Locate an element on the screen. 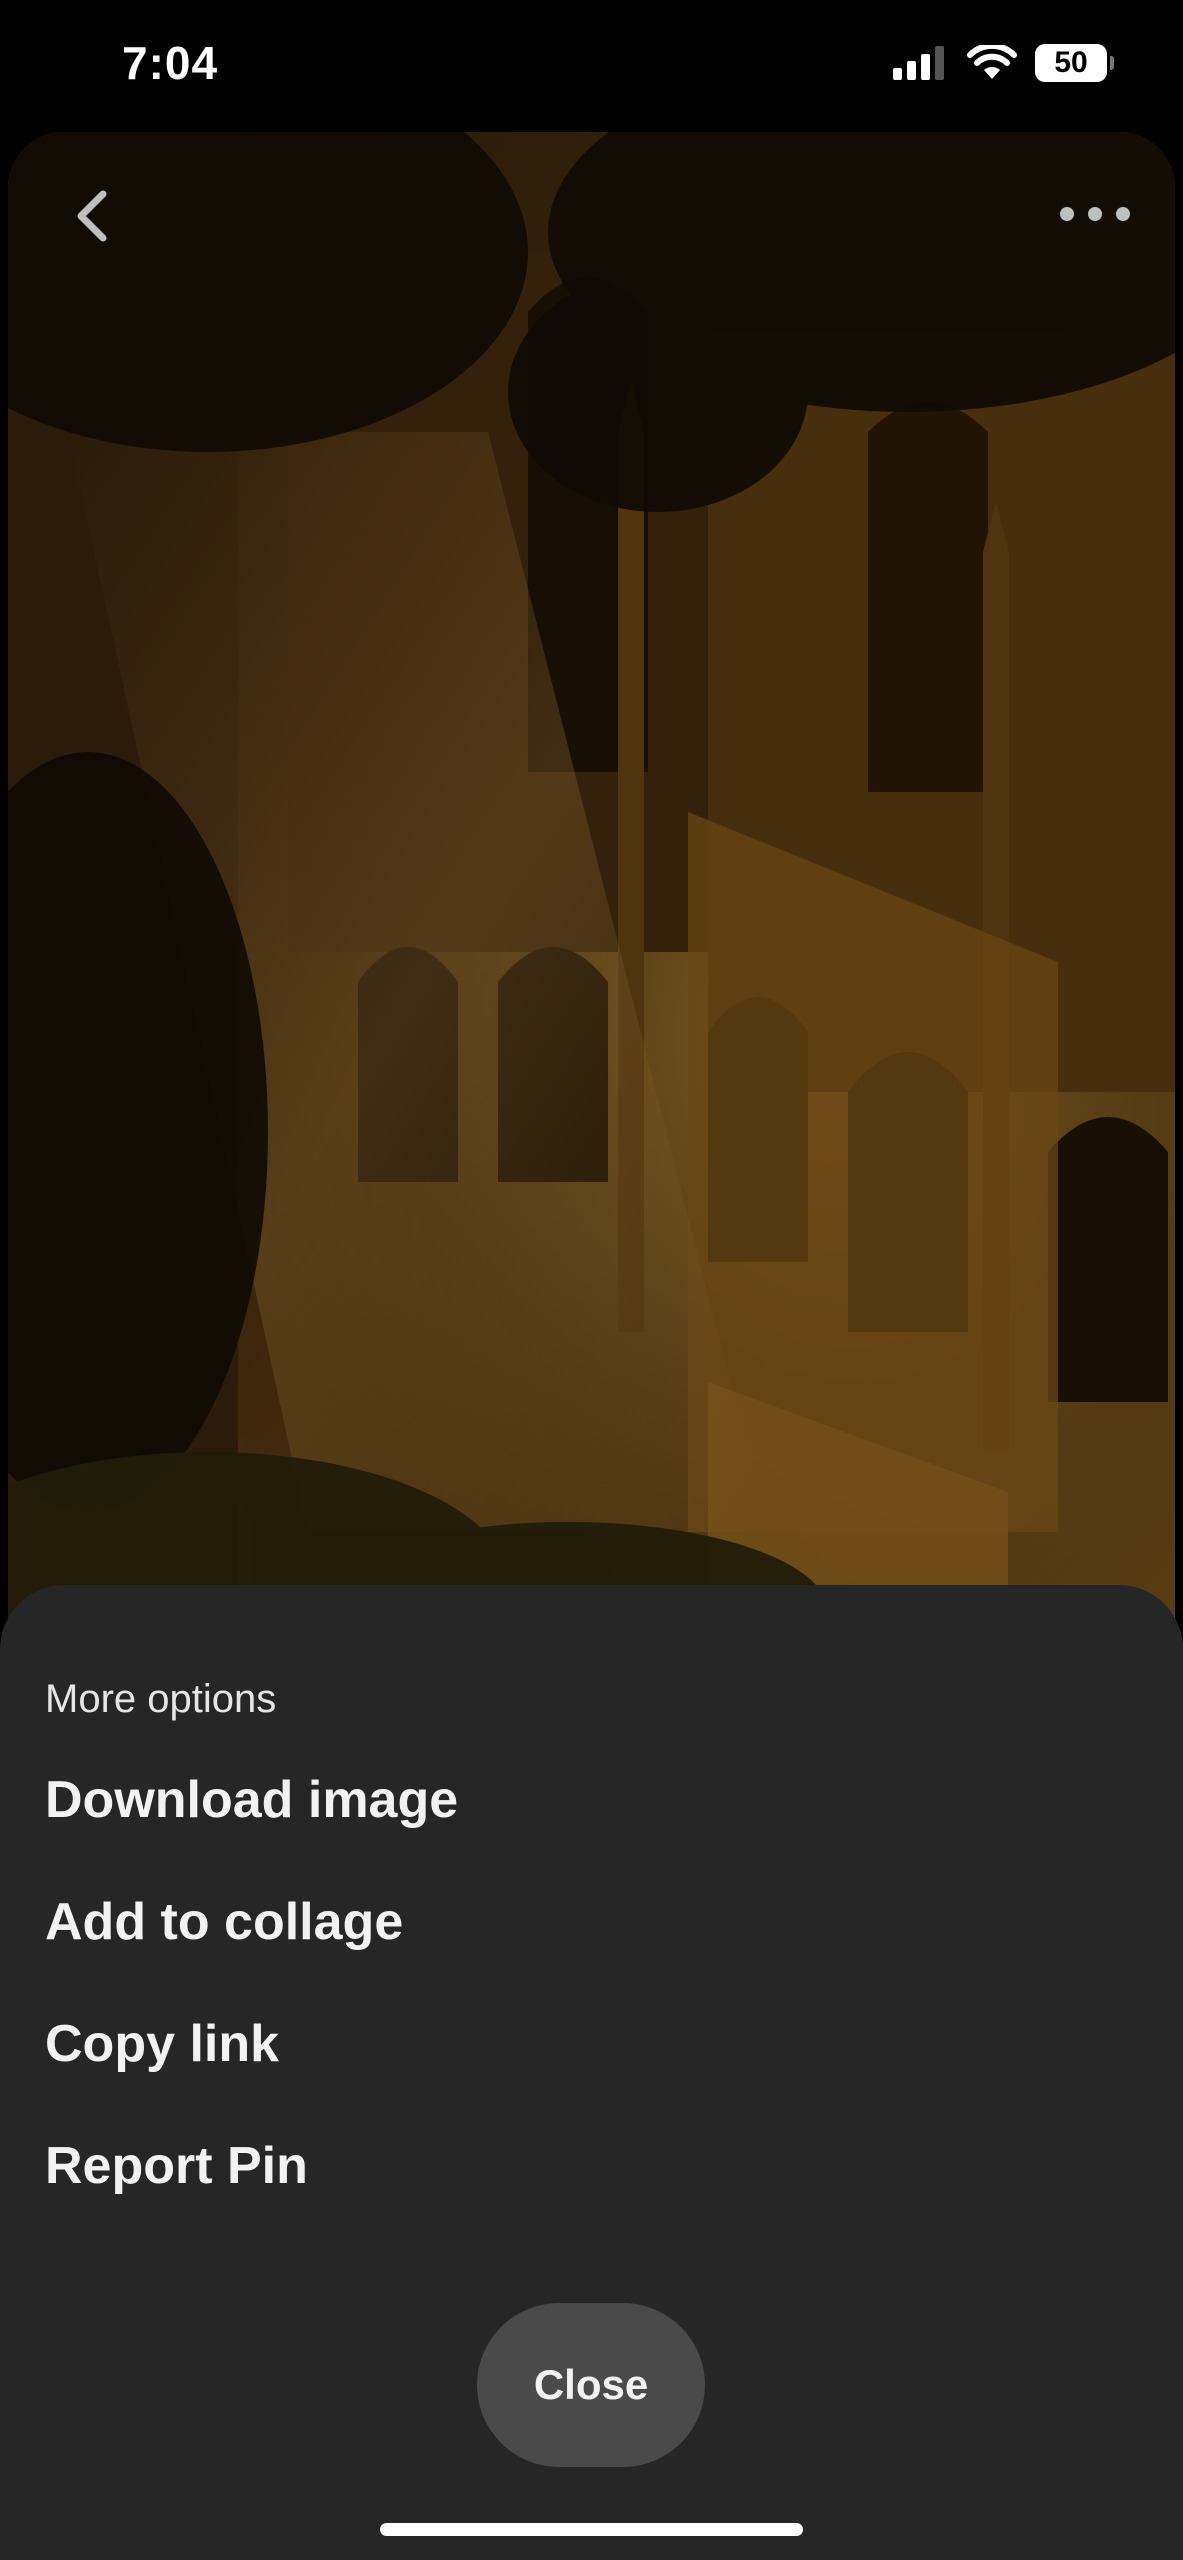 The height and width of the screenshot is (2560, 1183). wifi-icon is located at coordinates (992, 62).